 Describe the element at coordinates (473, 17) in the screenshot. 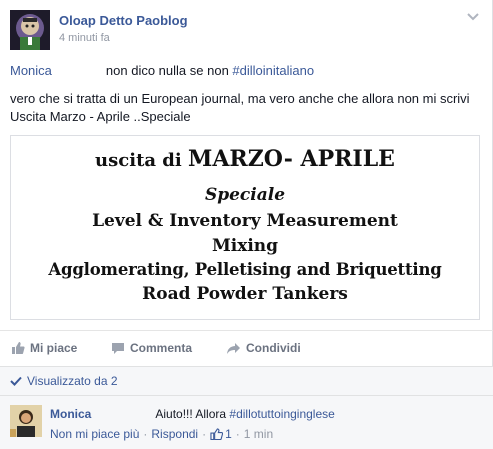

I see `chevron-down-icon` at that location.